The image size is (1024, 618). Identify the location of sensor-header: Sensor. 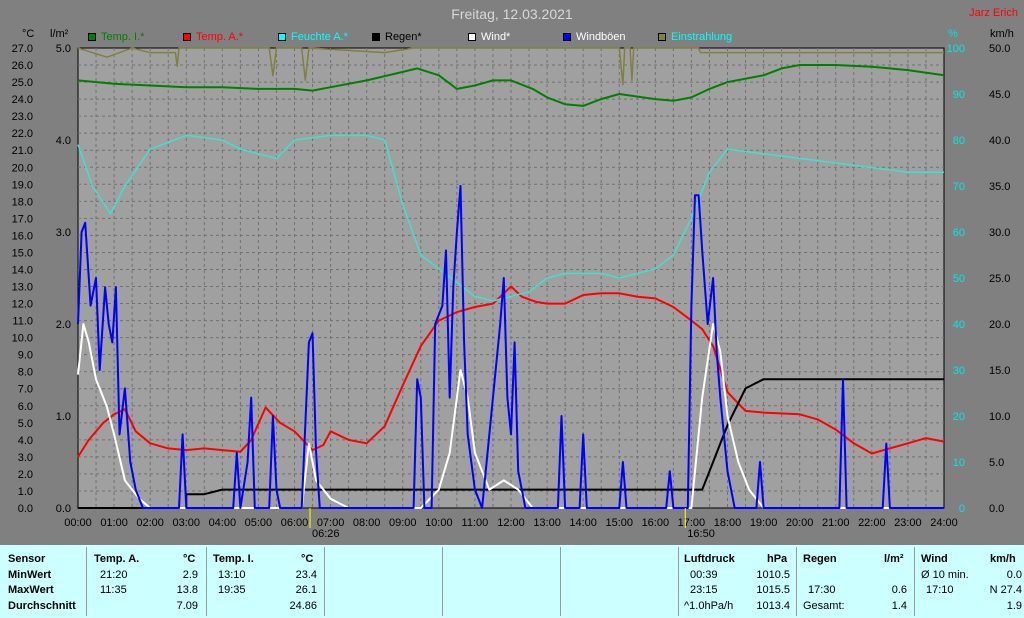
(27, 559).